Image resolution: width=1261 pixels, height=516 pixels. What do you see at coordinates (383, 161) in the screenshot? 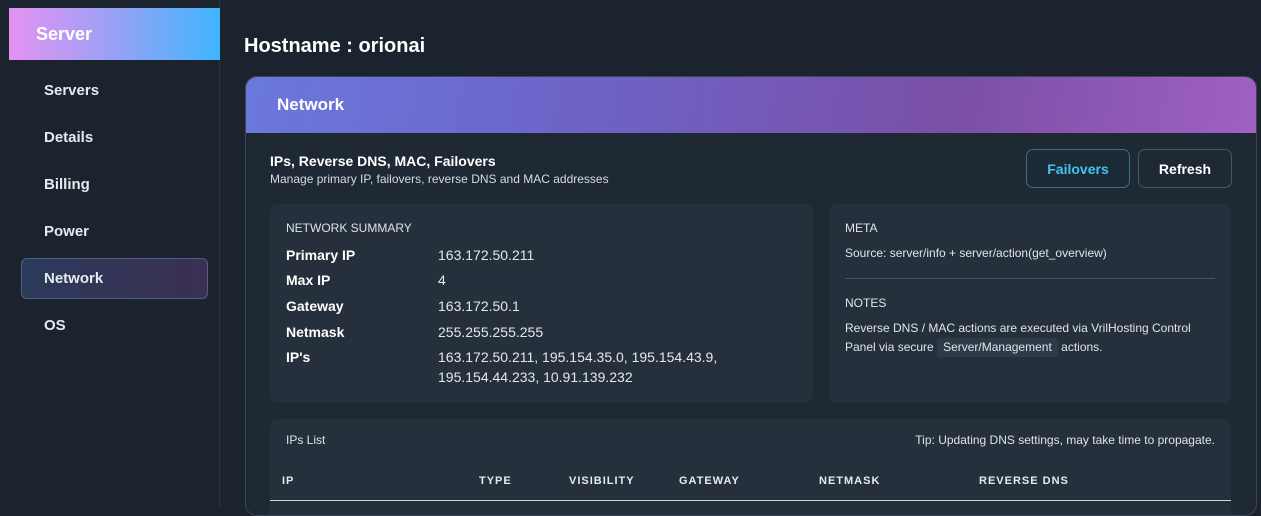
I see `section-title: IPs, Reverse DNS, MAC, Failovers` at bounding box center [383, 161].